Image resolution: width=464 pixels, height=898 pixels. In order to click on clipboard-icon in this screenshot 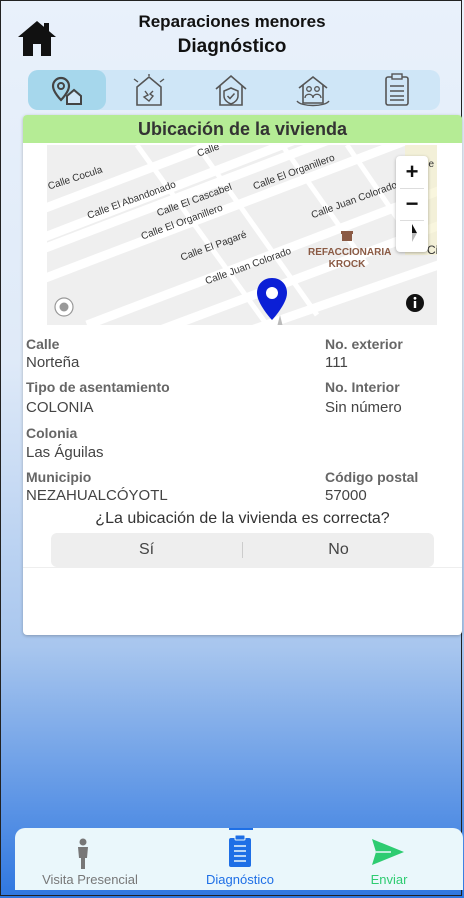, I will do `click(240, 850)`.